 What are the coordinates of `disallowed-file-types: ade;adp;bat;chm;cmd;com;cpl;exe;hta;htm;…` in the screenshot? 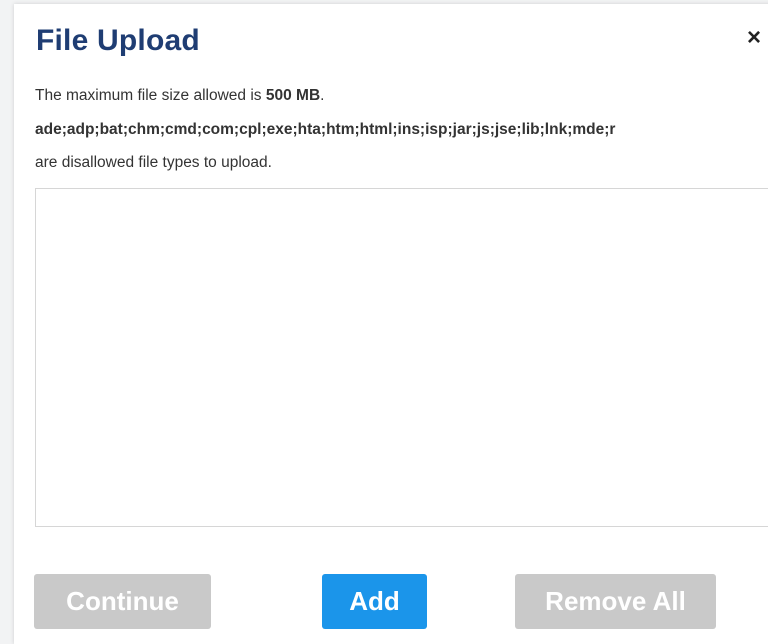 It's located at (325, 129).